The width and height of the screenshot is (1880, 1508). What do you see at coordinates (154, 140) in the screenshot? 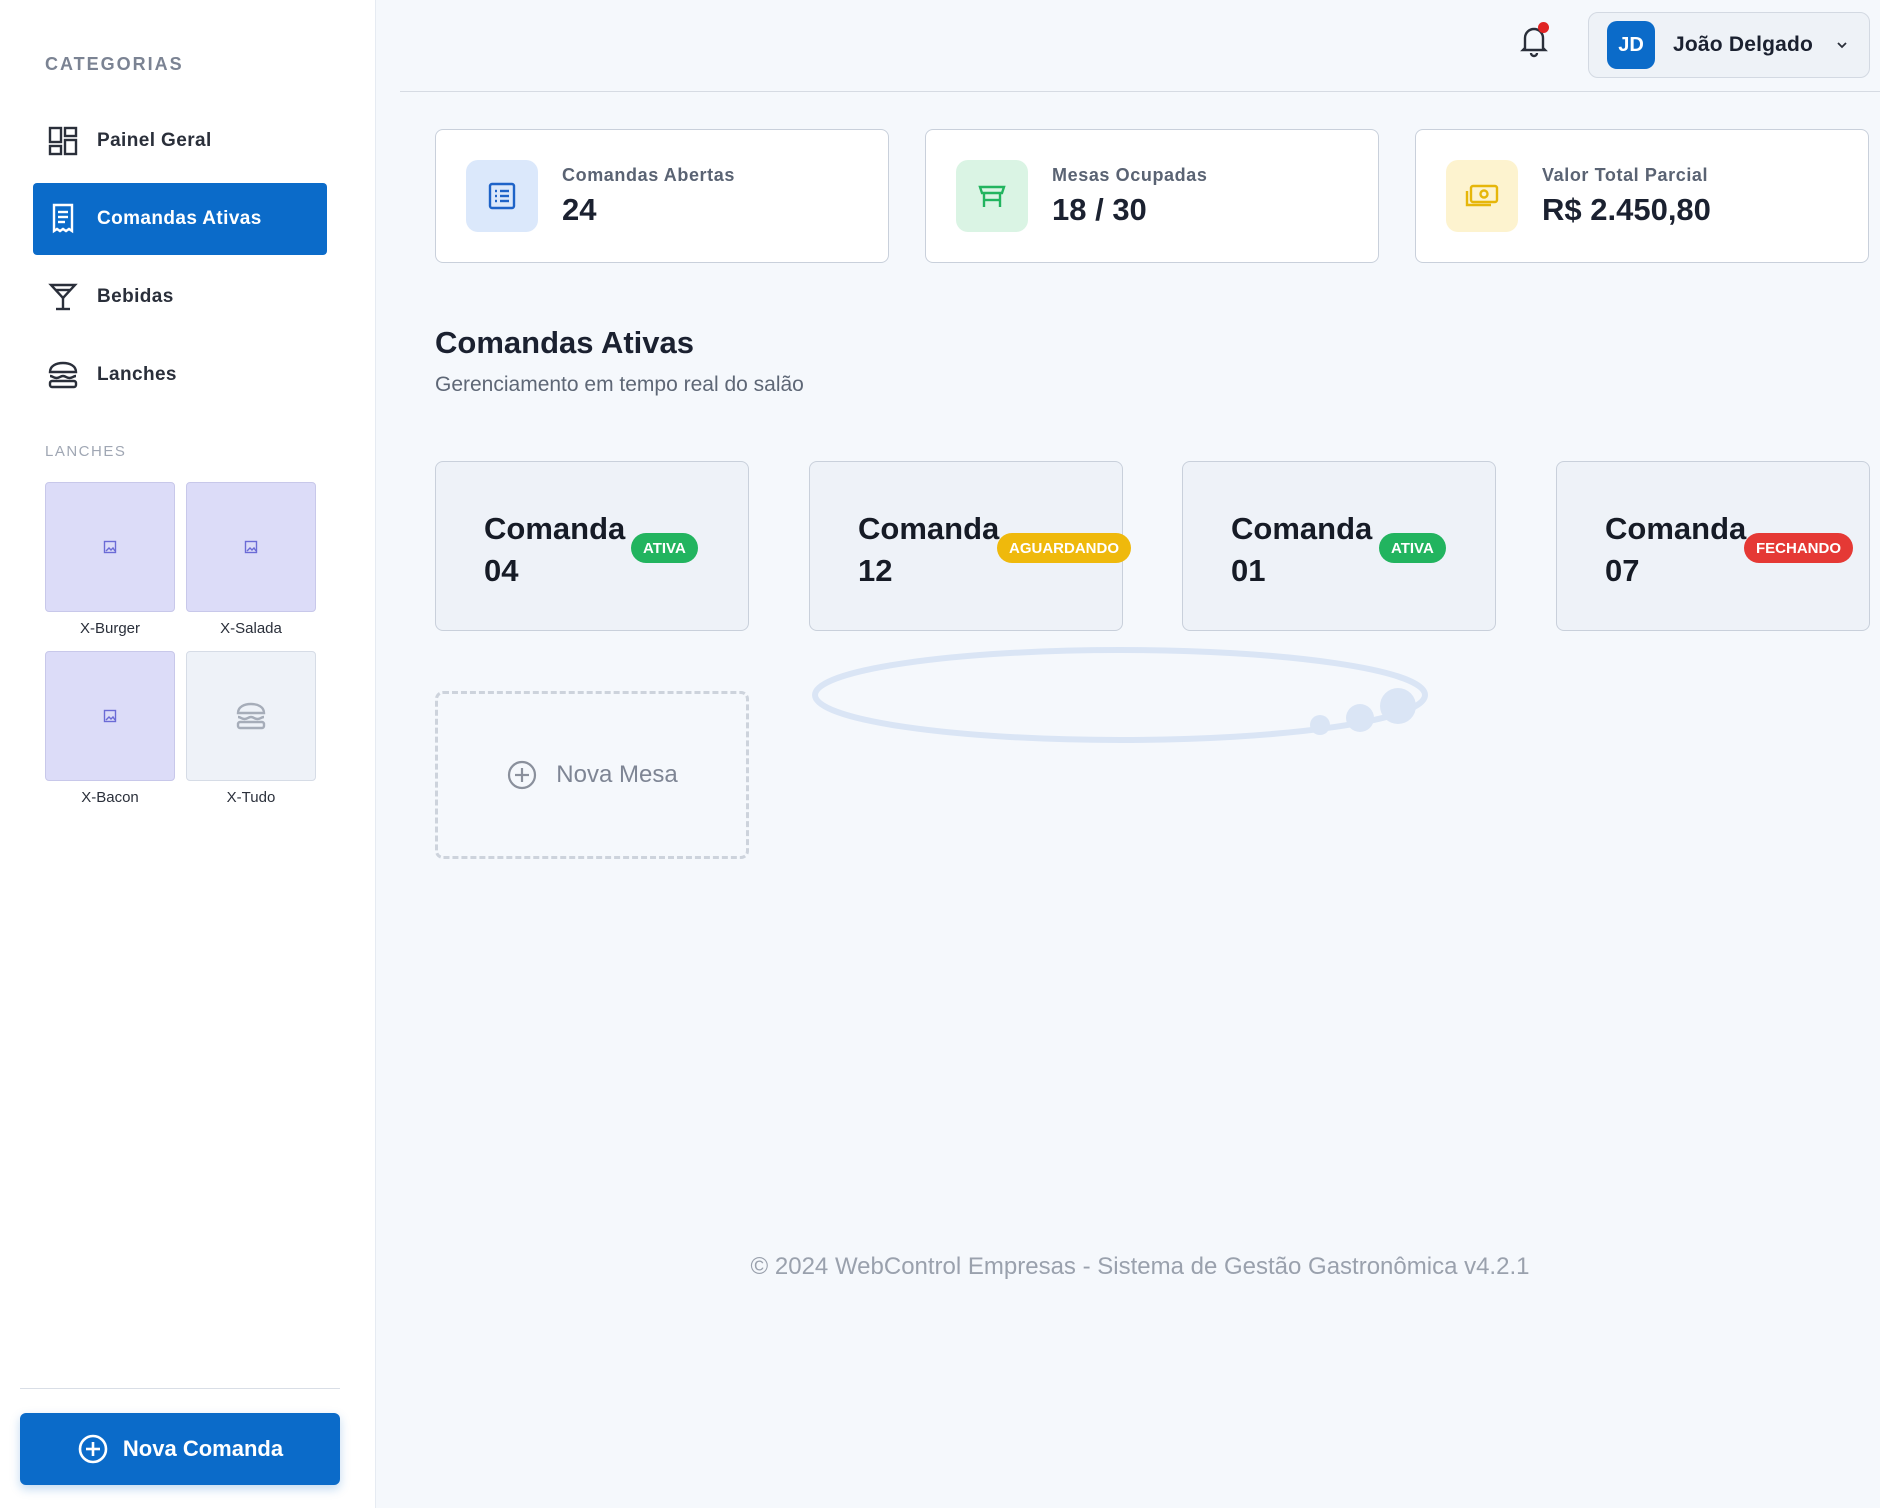
I see `nav-label: Painel Geral` at bounding box center [154, 140].